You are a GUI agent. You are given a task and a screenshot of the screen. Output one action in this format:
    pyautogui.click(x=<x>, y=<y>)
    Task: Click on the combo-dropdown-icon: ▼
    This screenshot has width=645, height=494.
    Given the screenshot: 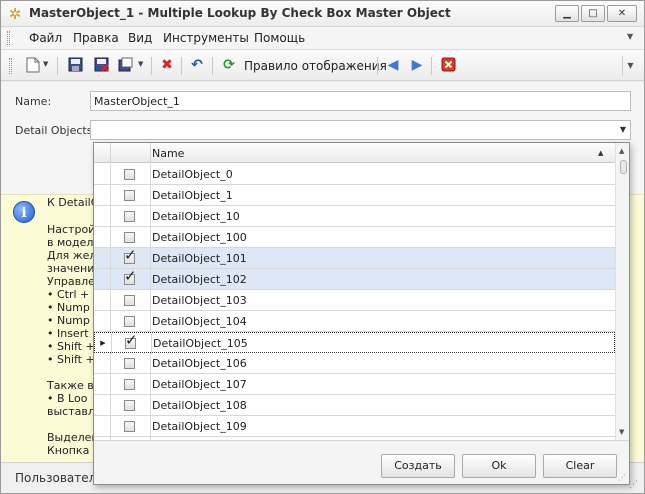 What is the action you would take?
    pyautogui.click(x=623, y=129)
    